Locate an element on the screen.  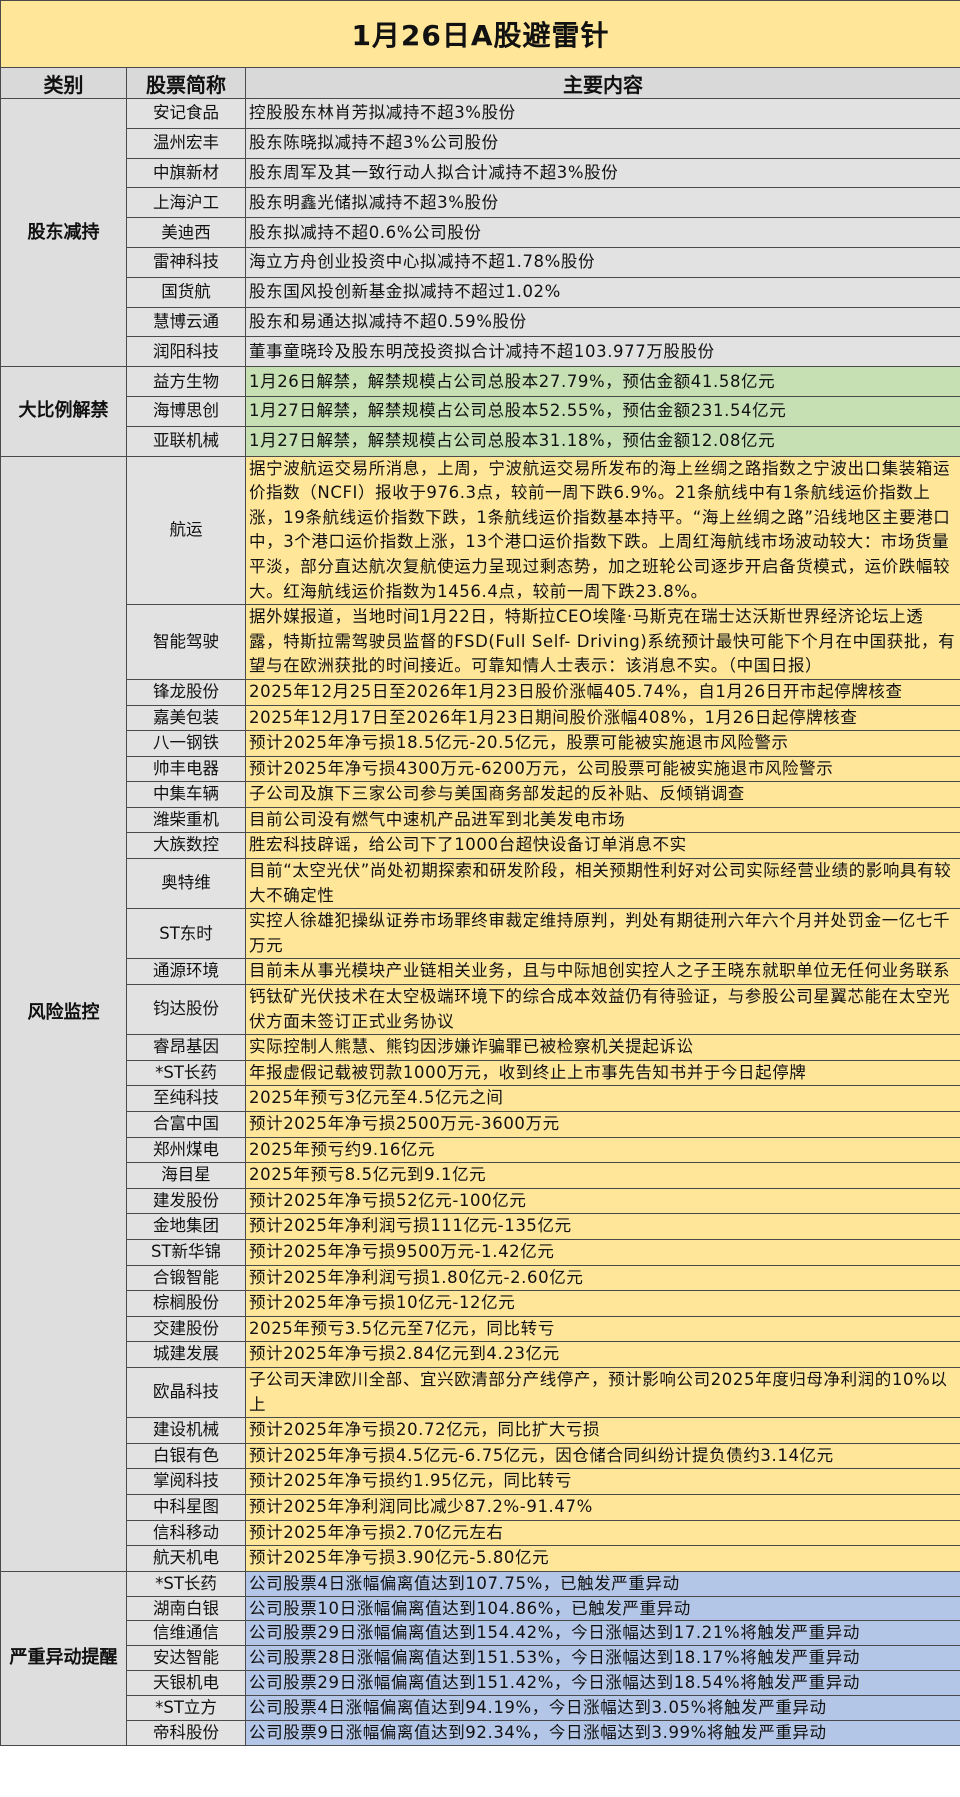
table-row: 中科星图 预计2025年净利润同比减少87.2%-91.47% is located at coordinates (480, 1507).